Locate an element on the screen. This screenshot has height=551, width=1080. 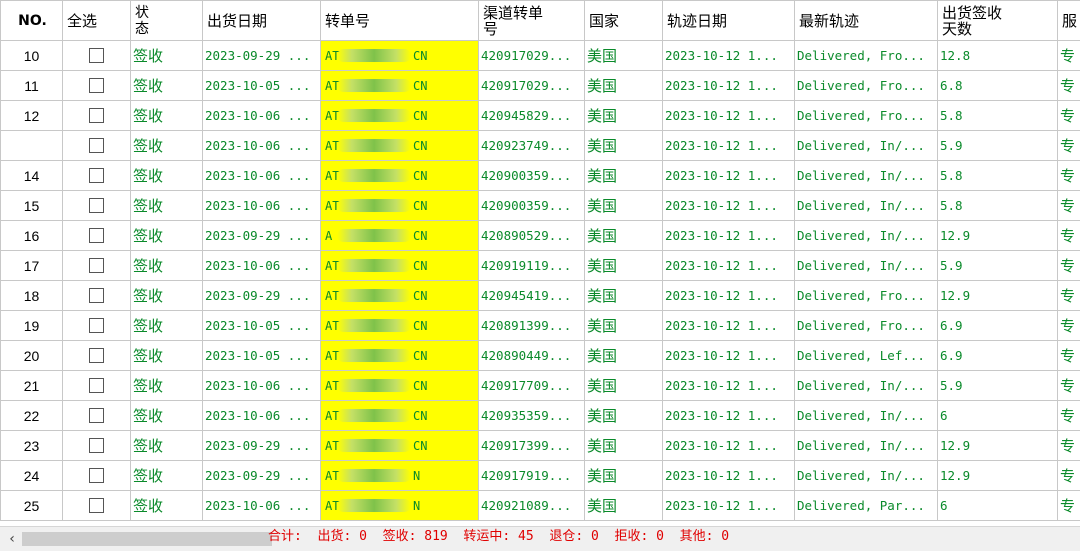
chevron-left-icon: ‹ is located at coordinates (12, 539).